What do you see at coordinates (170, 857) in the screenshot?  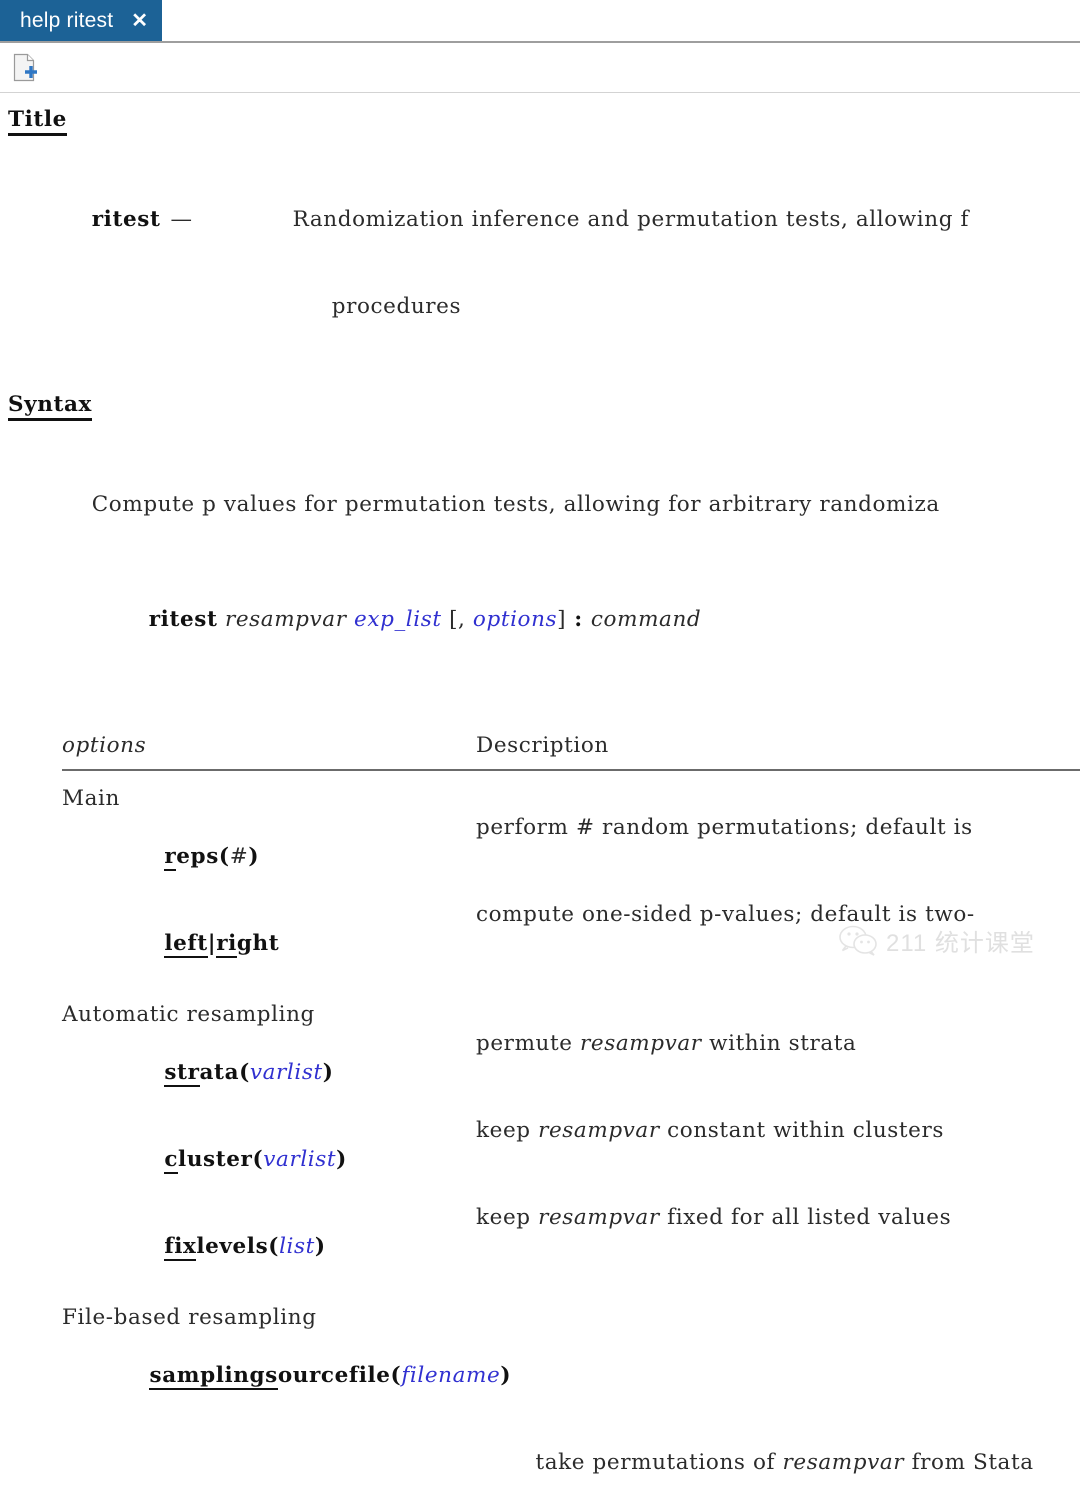 I see `option-abbrev-reps: r` at bounding box center [170, 857].